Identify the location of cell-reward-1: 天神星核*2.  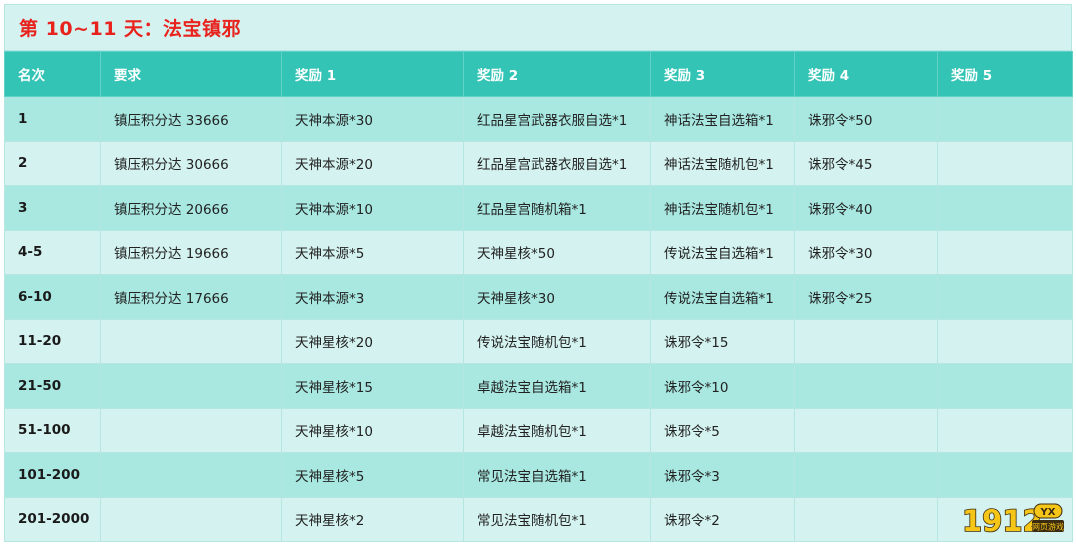
(372, 519).